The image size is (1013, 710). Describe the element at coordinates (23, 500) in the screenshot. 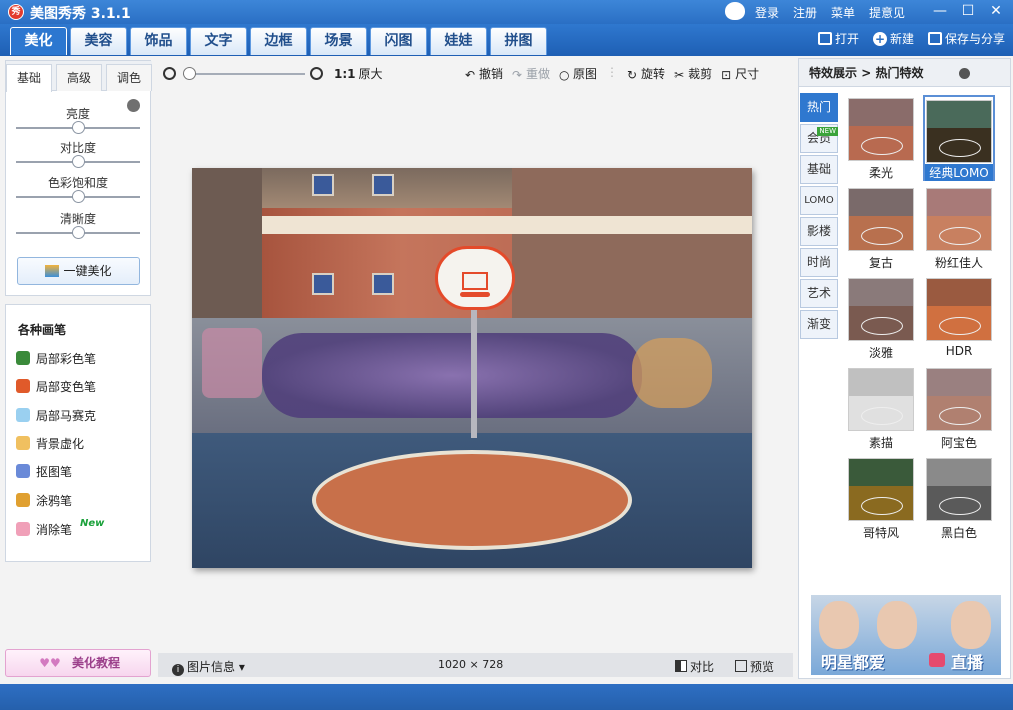

I see `doodle-icon` at that location.